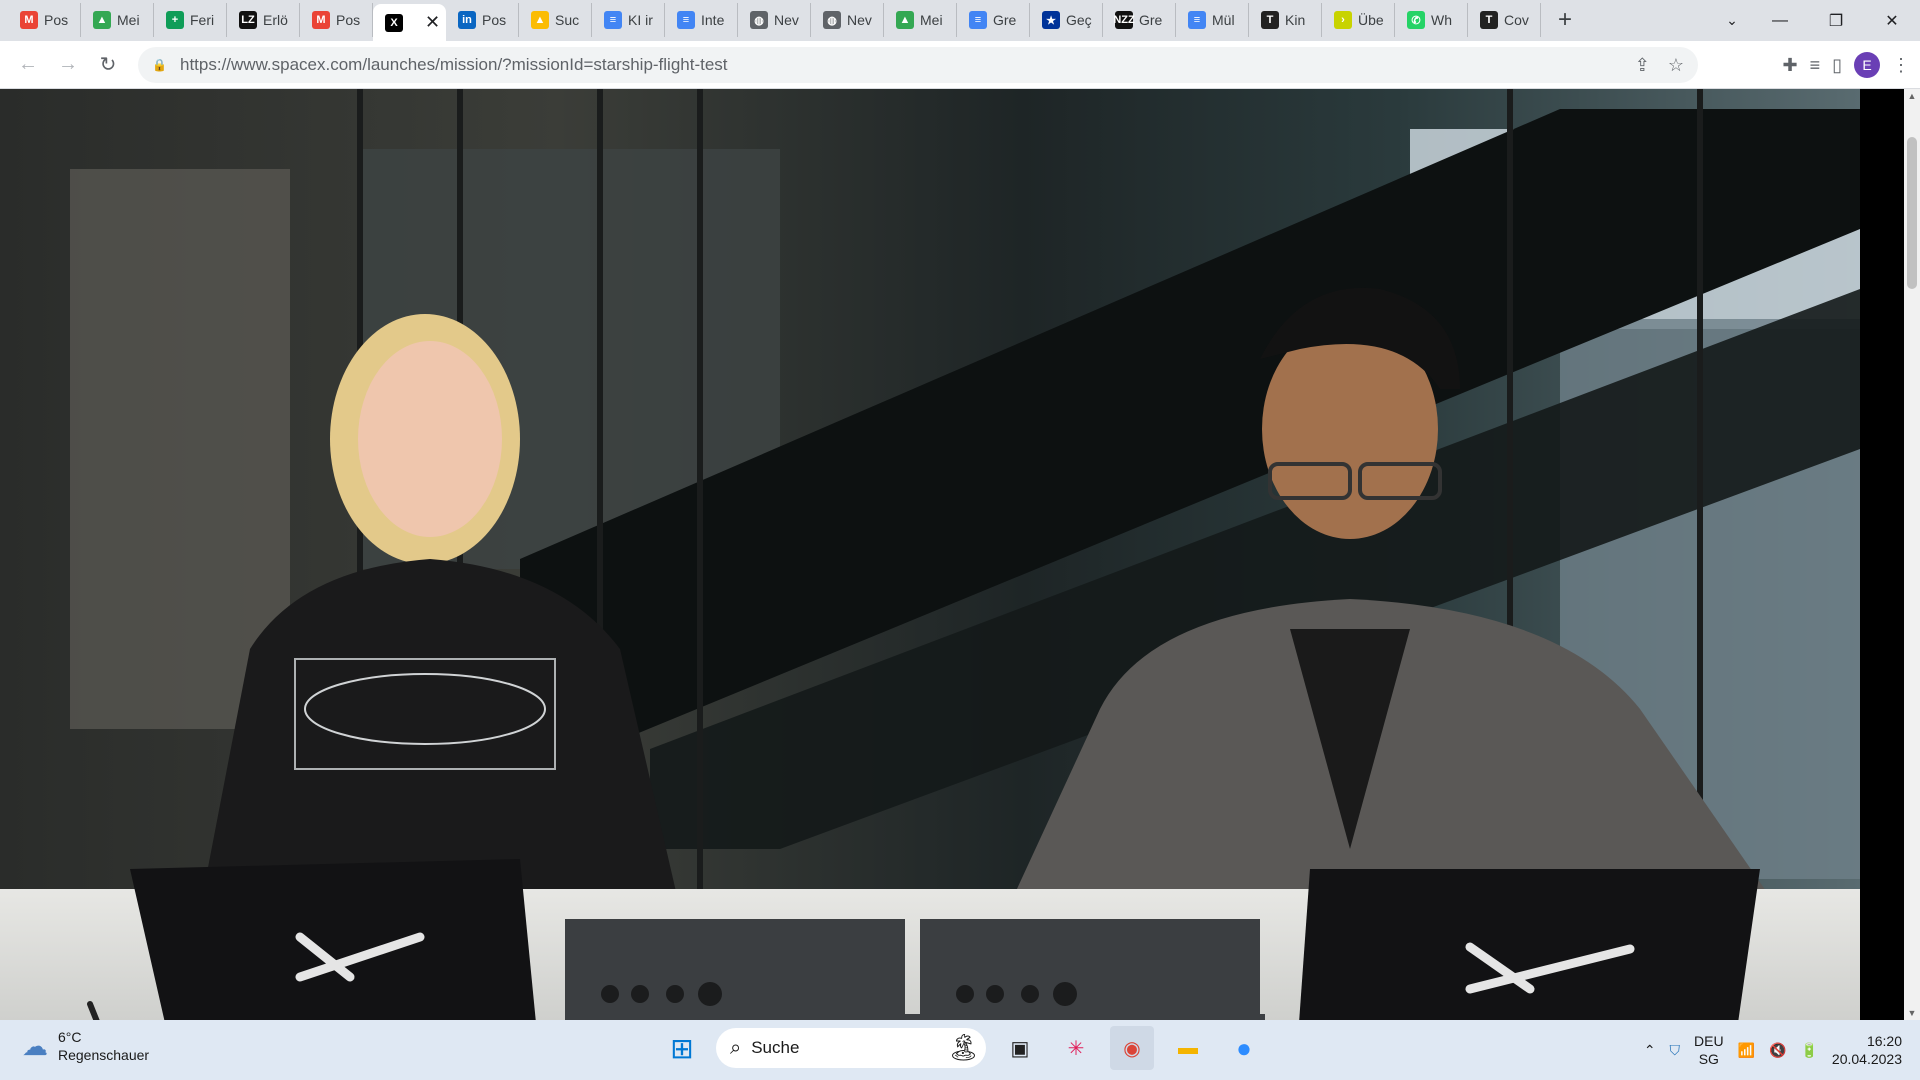 Image resolution: width=1920 pixels, height=1080 pixels. Describe the element at coordinates (1124, 20) in the screenshot. I see `nzz-icon: NZZ` at that location.